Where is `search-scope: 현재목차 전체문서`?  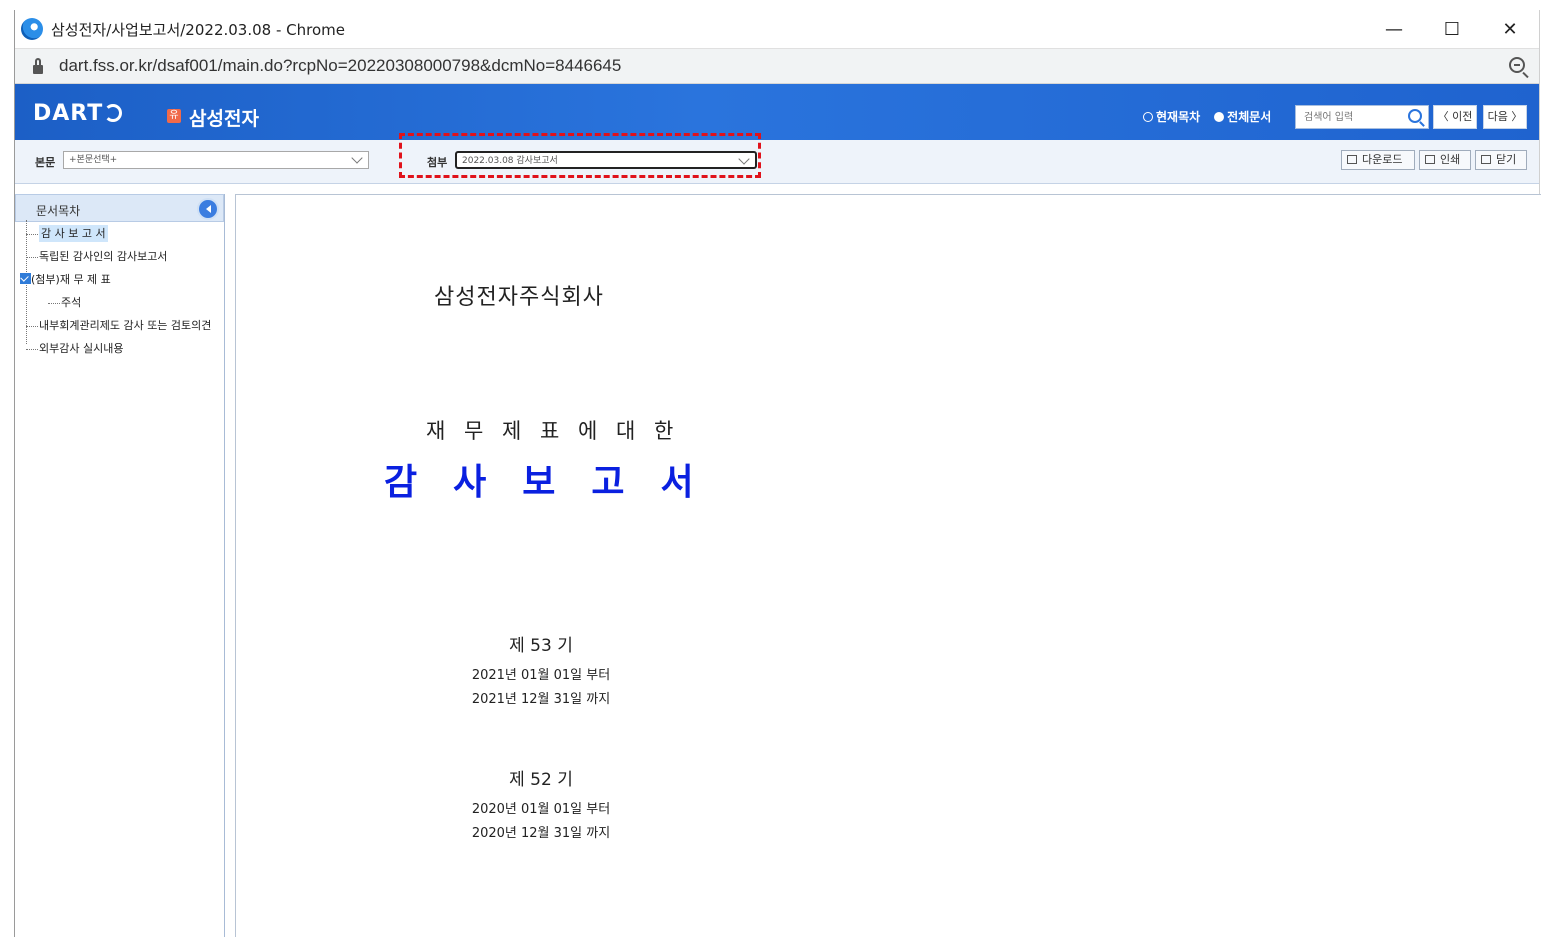 search-scope: 현재목차 전체문서 is located at coordinates (1214, 116).